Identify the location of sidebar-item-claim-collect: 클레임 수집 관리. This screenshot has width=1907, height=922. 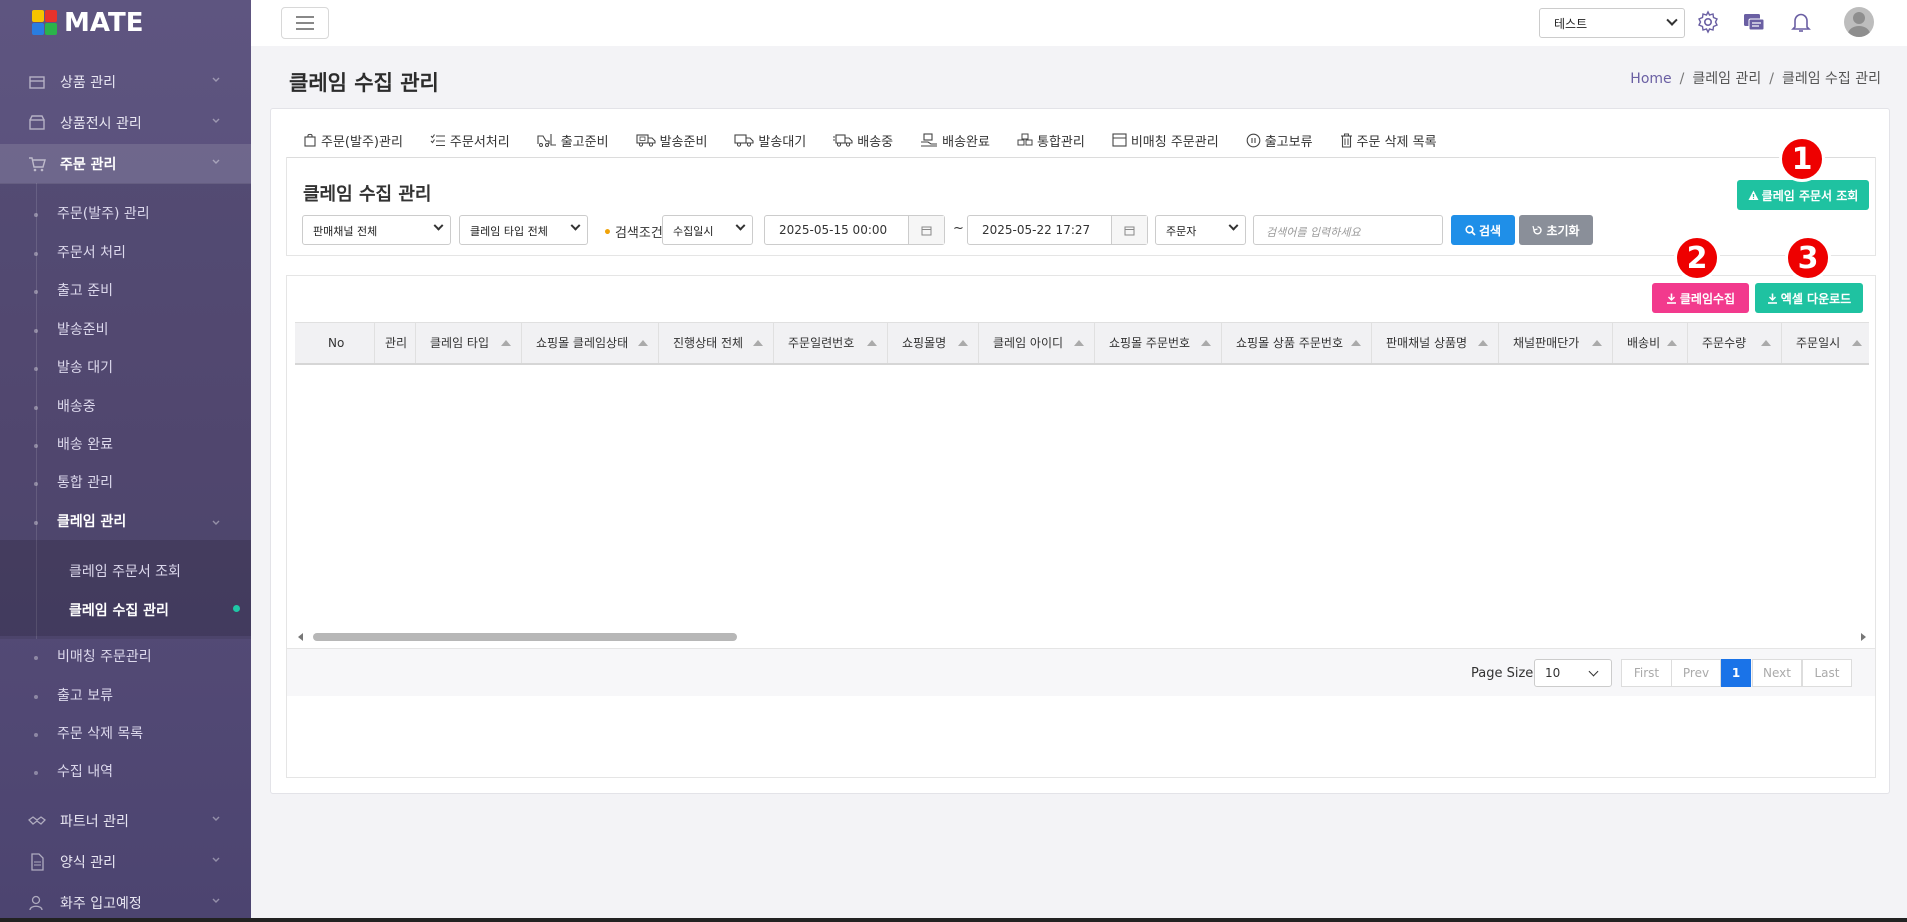
(119, 610).